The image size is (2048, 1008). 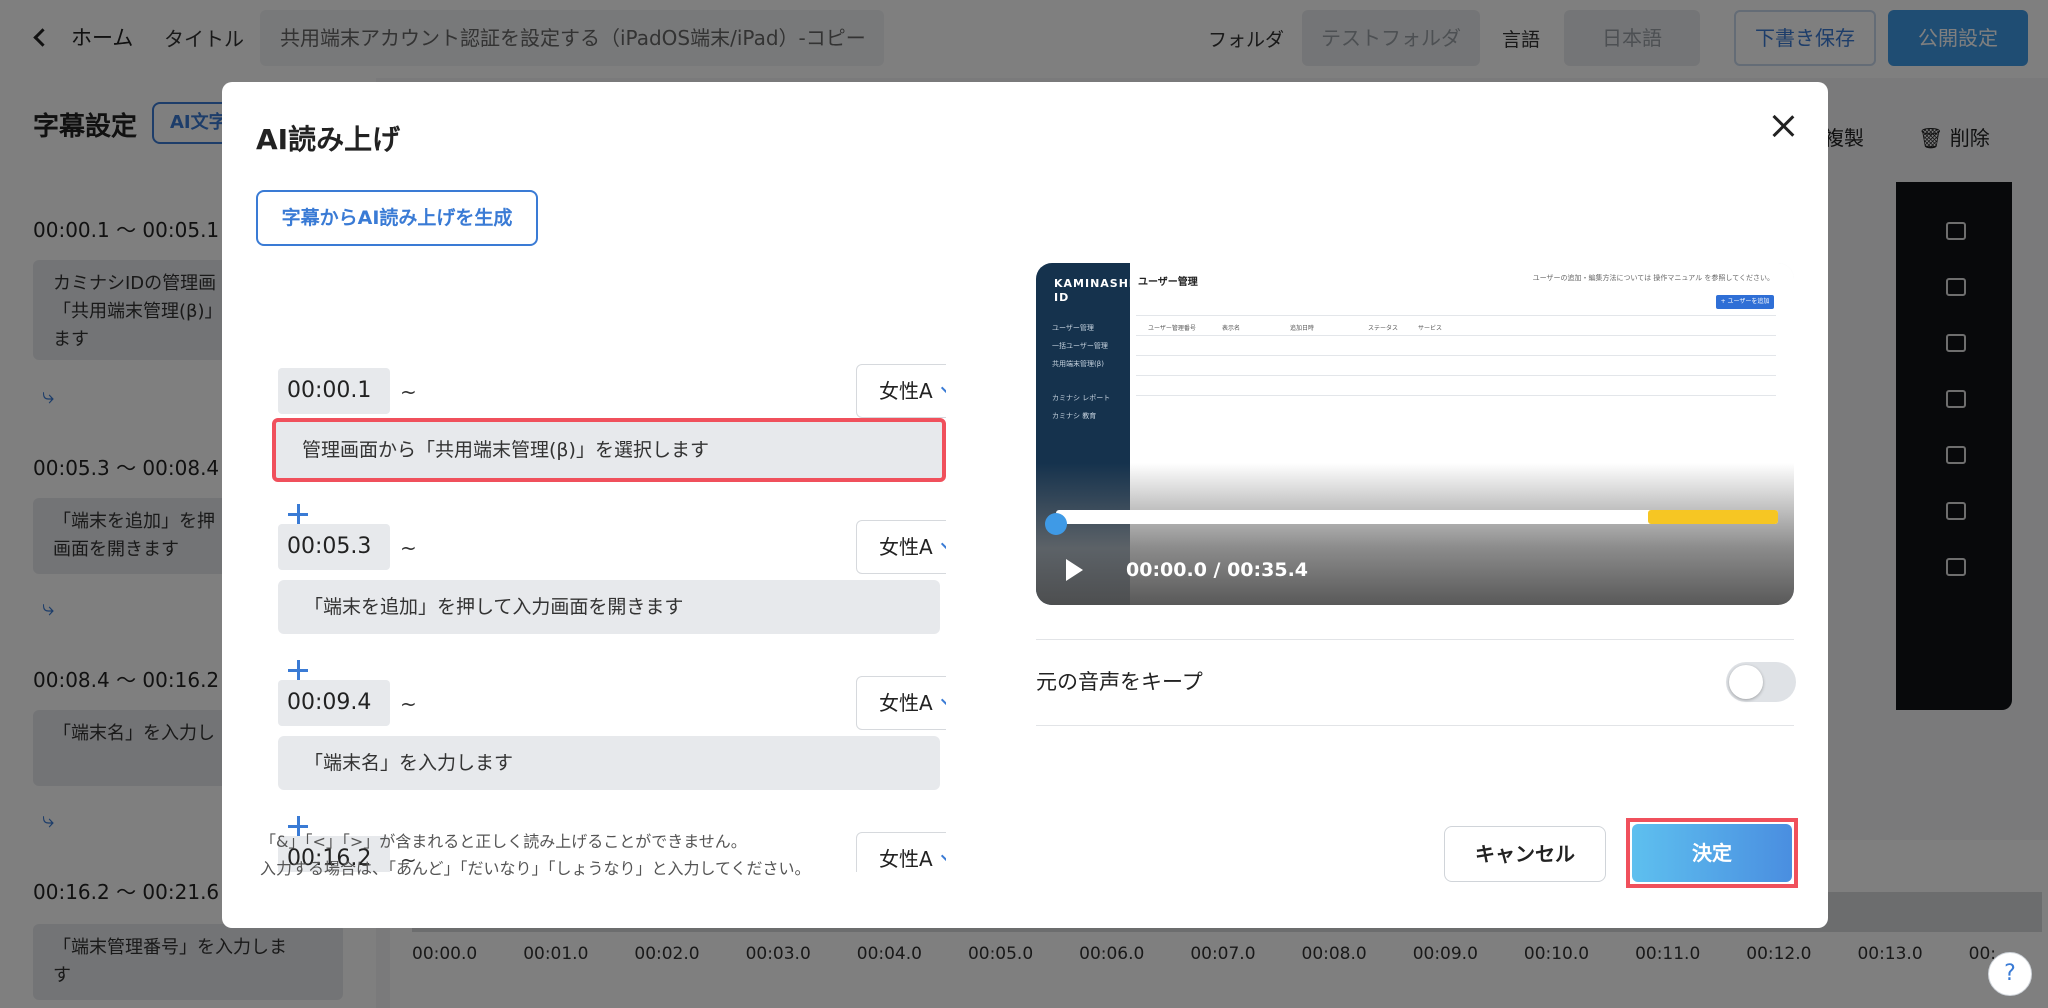 I want to click on thumb-add-button: + ユーザーを追加, so click(x=1745, y=302).